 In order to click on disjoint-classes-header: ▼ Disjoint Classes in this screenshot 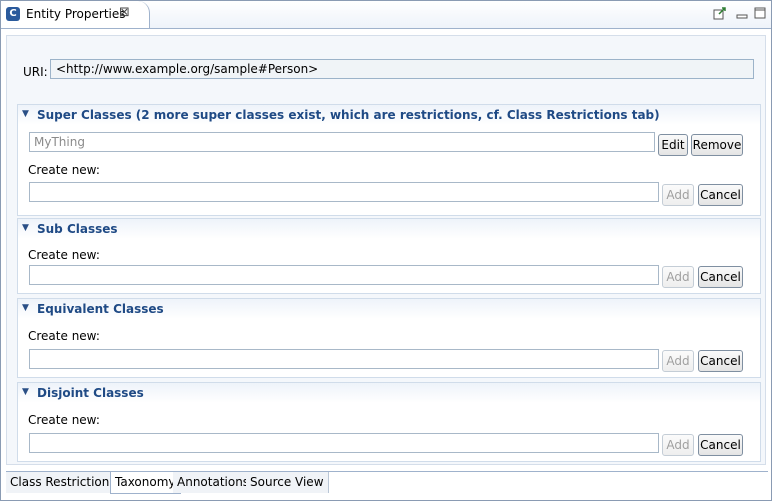, I will do `click(389, 393)`.